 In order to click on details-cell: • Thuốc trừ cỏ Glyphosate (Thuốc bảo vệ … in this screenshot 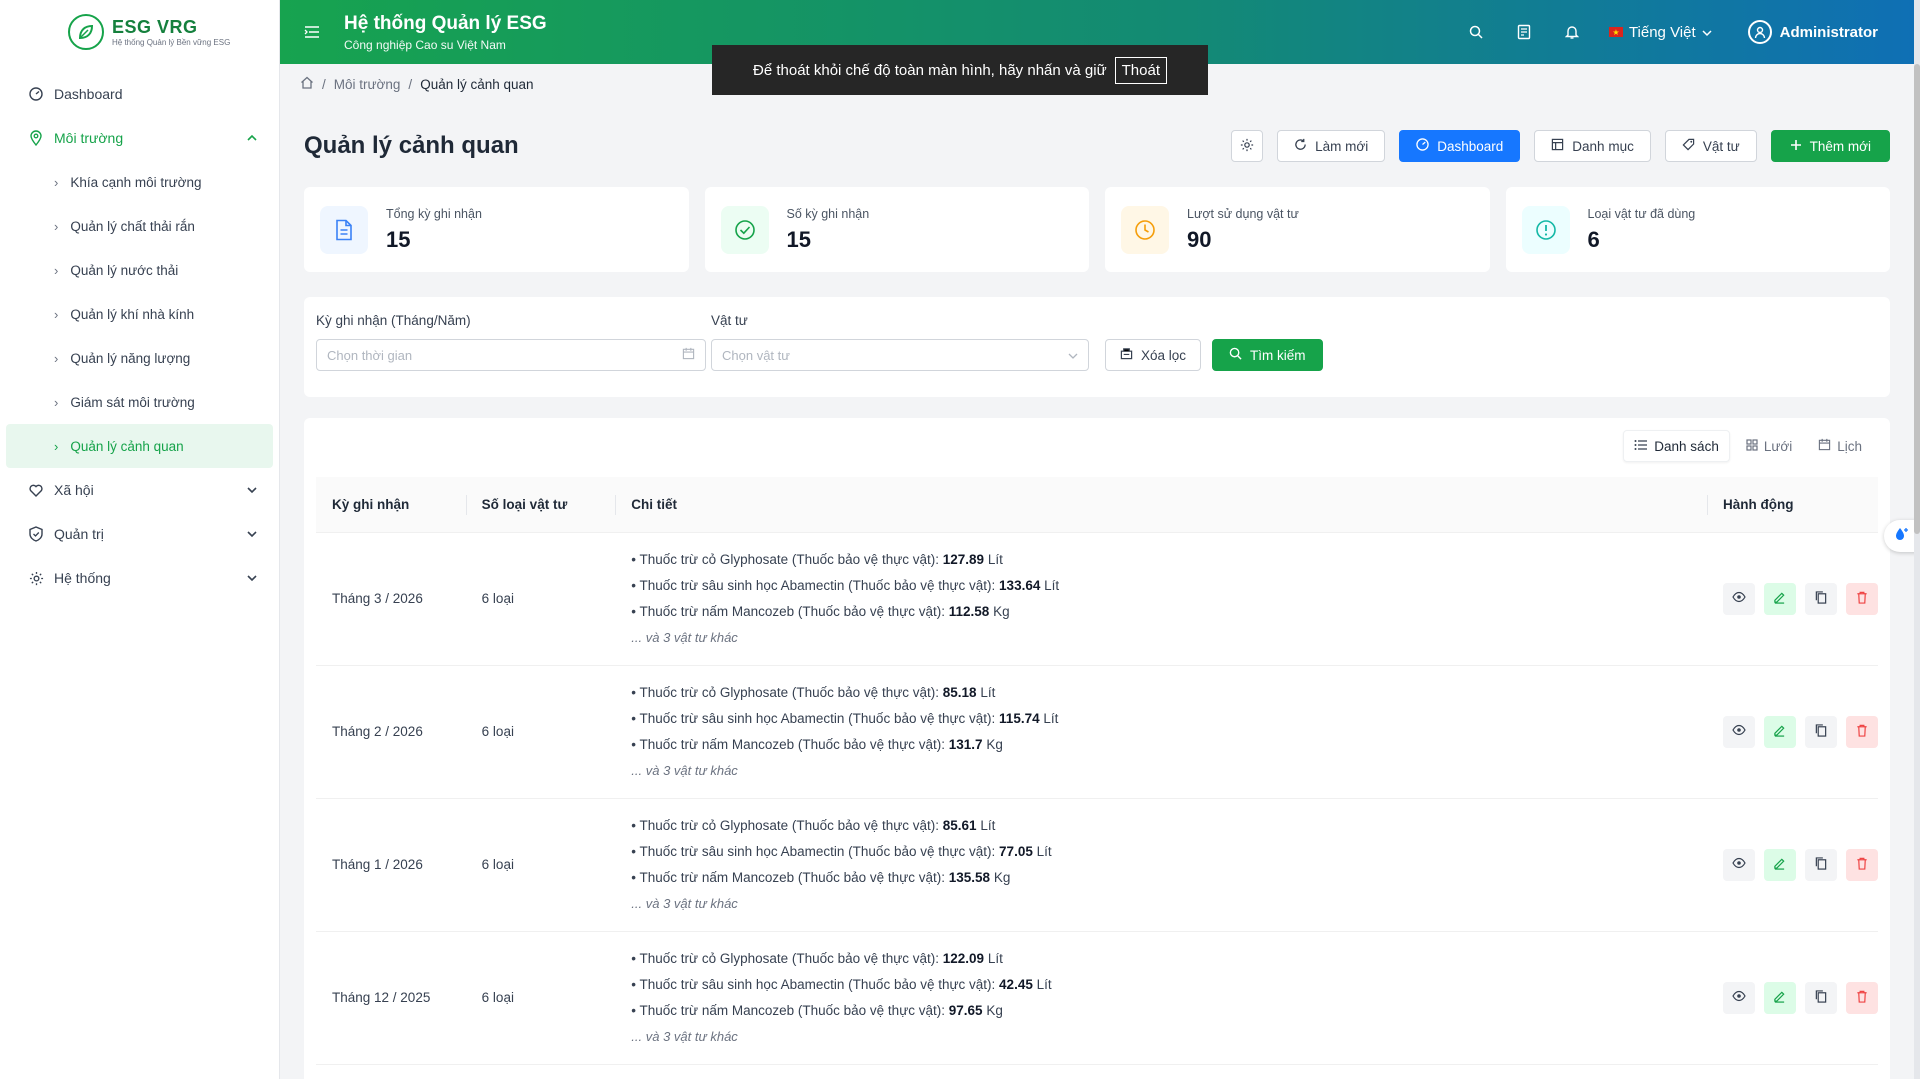, I will do `click(1161, 865)`.